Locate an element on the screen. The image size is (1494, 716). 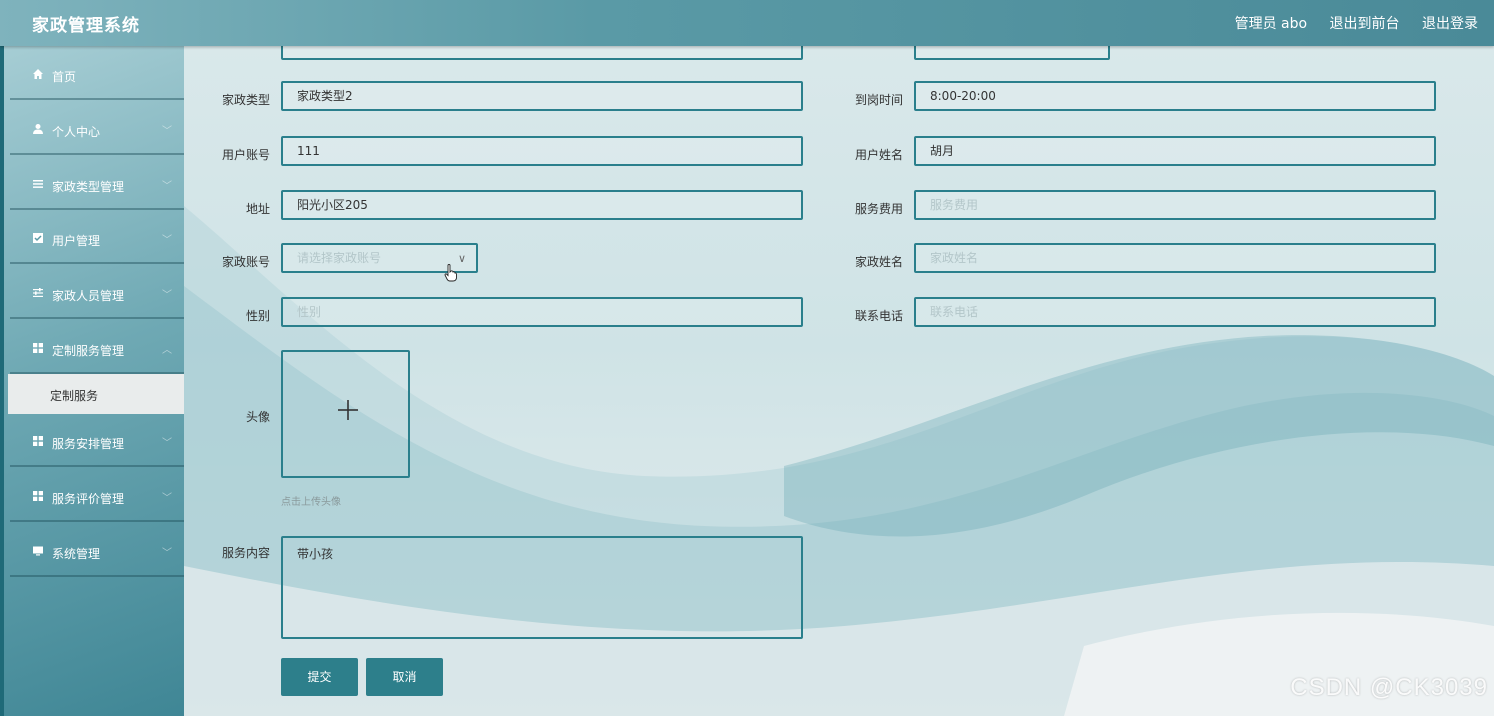
sidebar-item-system: 系统管理 ﹀ is located at coordinates (97, 553).